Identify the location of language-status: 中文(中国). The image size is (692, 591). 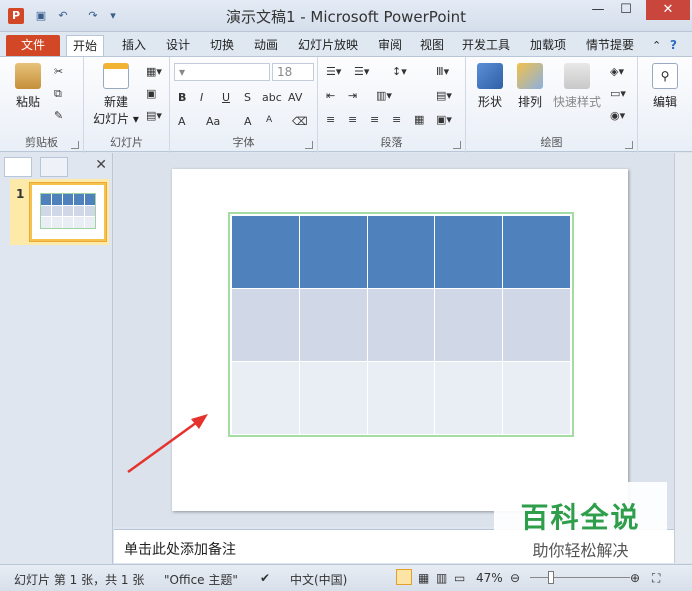
(318, 579).